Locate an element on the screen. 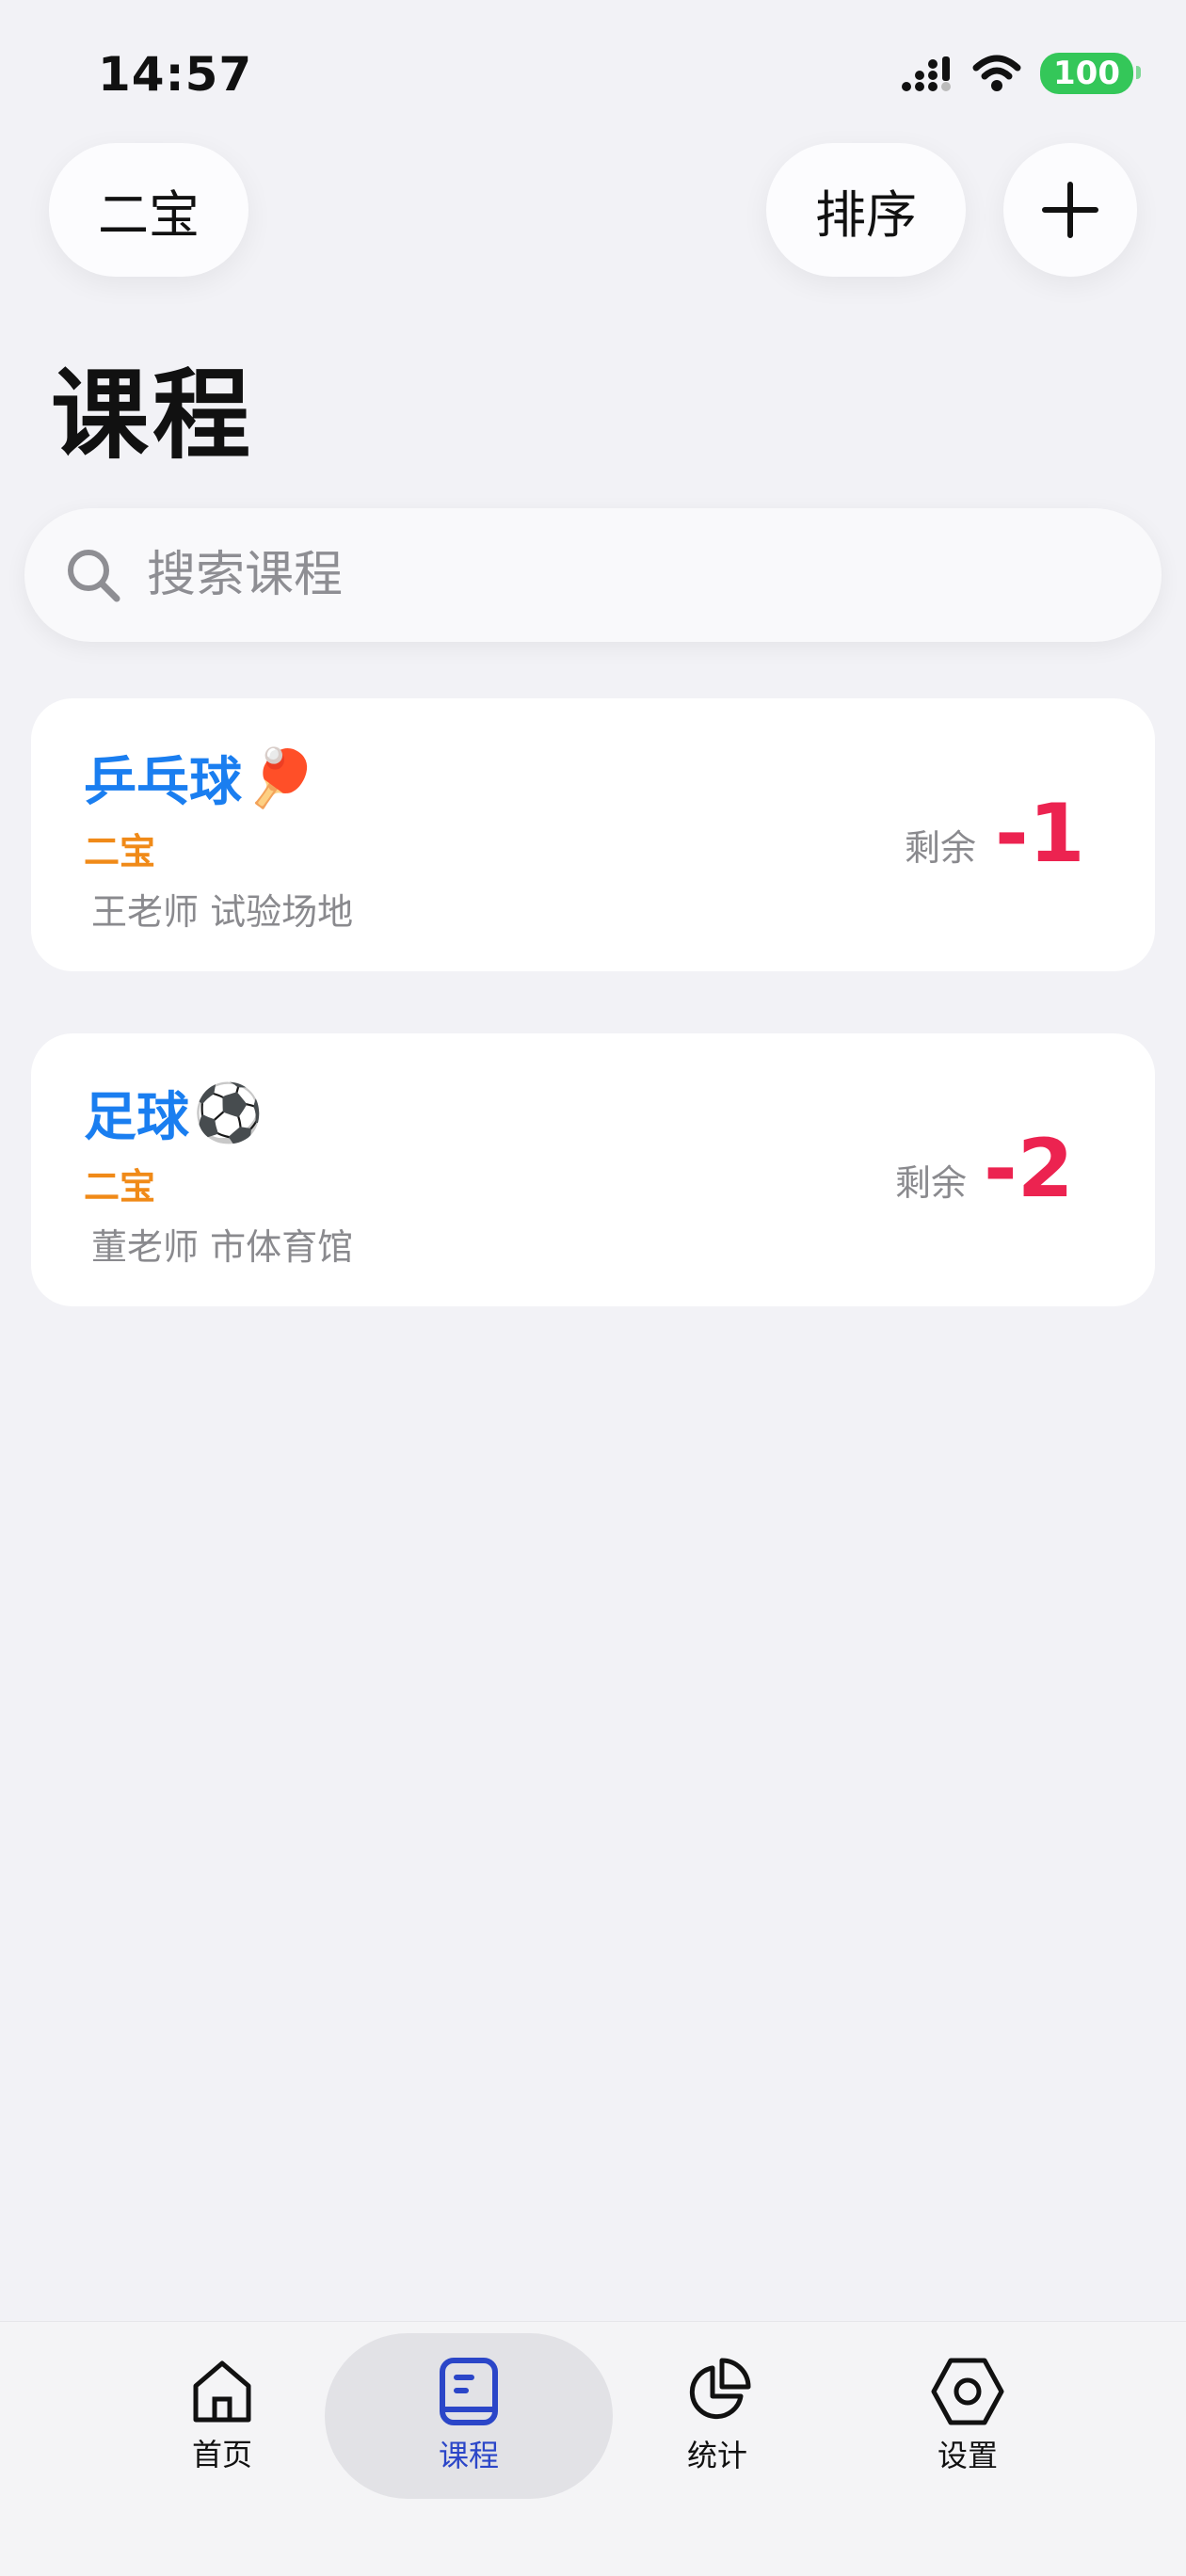 Image resolution: width=1186 pixels, height=2576 pixels. add-course-button is located at coordinates (1070, 210).